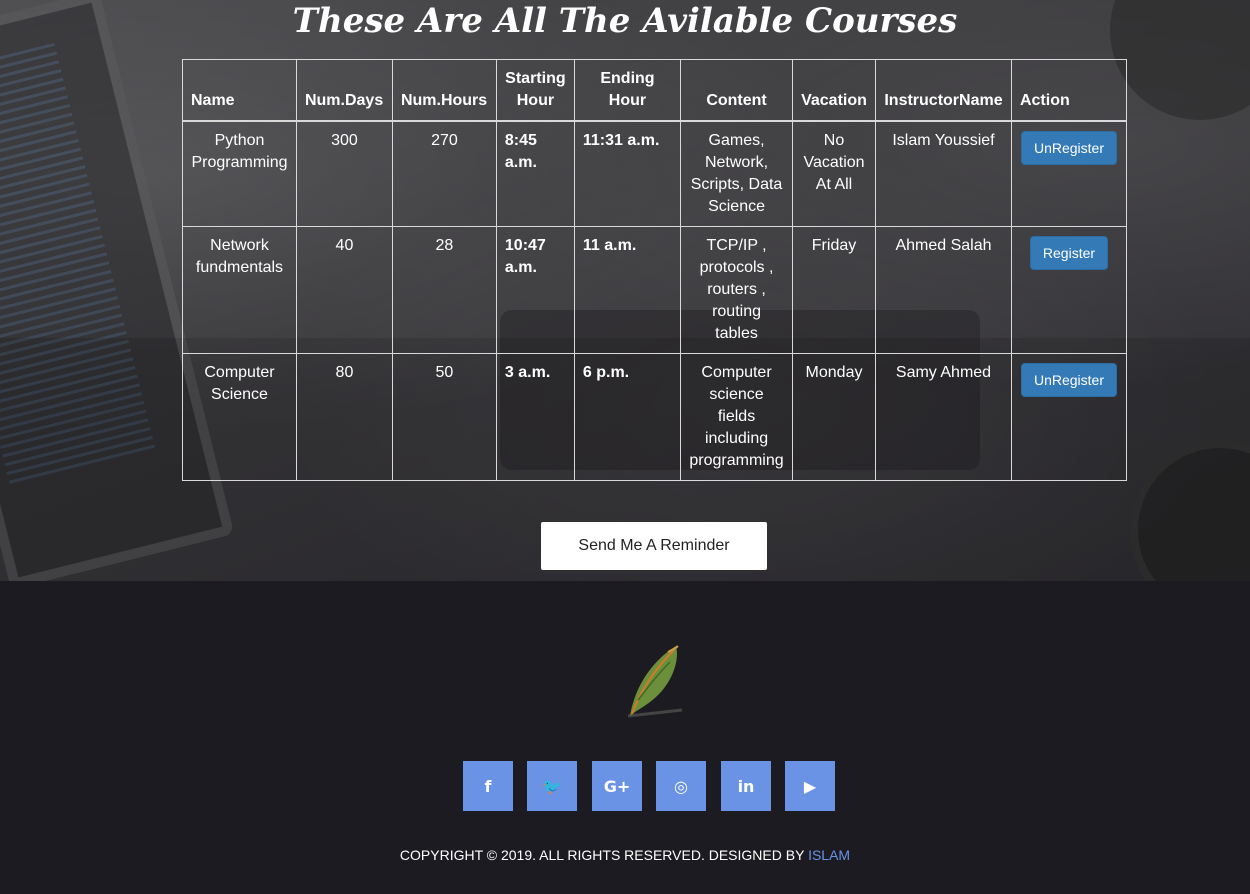  I want to click on cell-hours: 270, so click(444, 173).